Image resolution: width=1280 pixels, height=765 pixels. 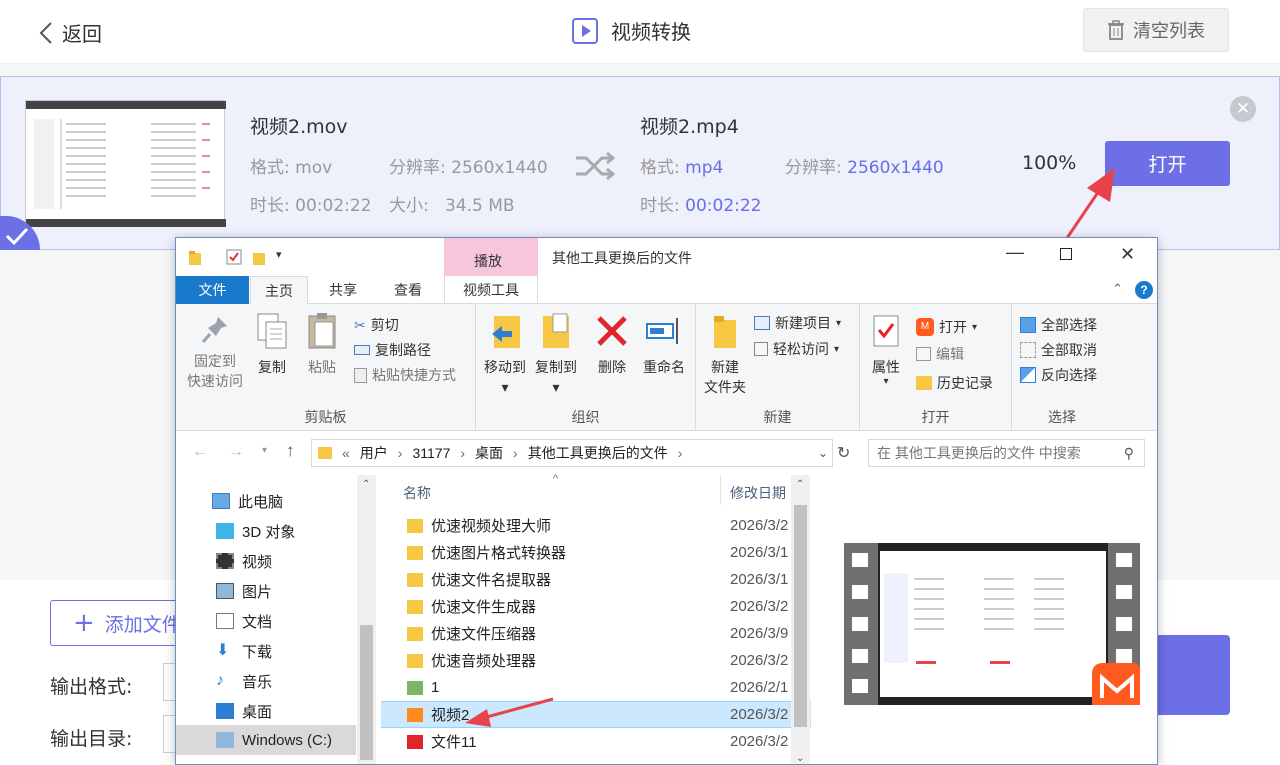 What do you see at coordinates (954, 383) in the screenshot?
I see `history-button: 历史记录` at bounding box center [954, 383].